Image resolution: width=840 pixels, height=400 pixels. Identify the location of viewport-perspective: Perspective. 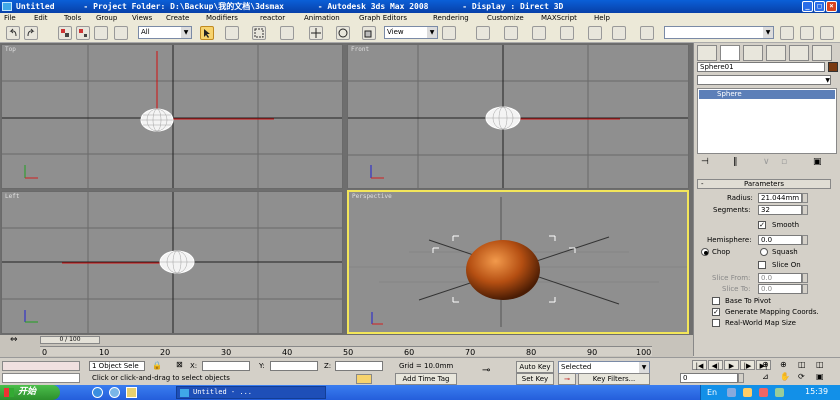
(518, 262).